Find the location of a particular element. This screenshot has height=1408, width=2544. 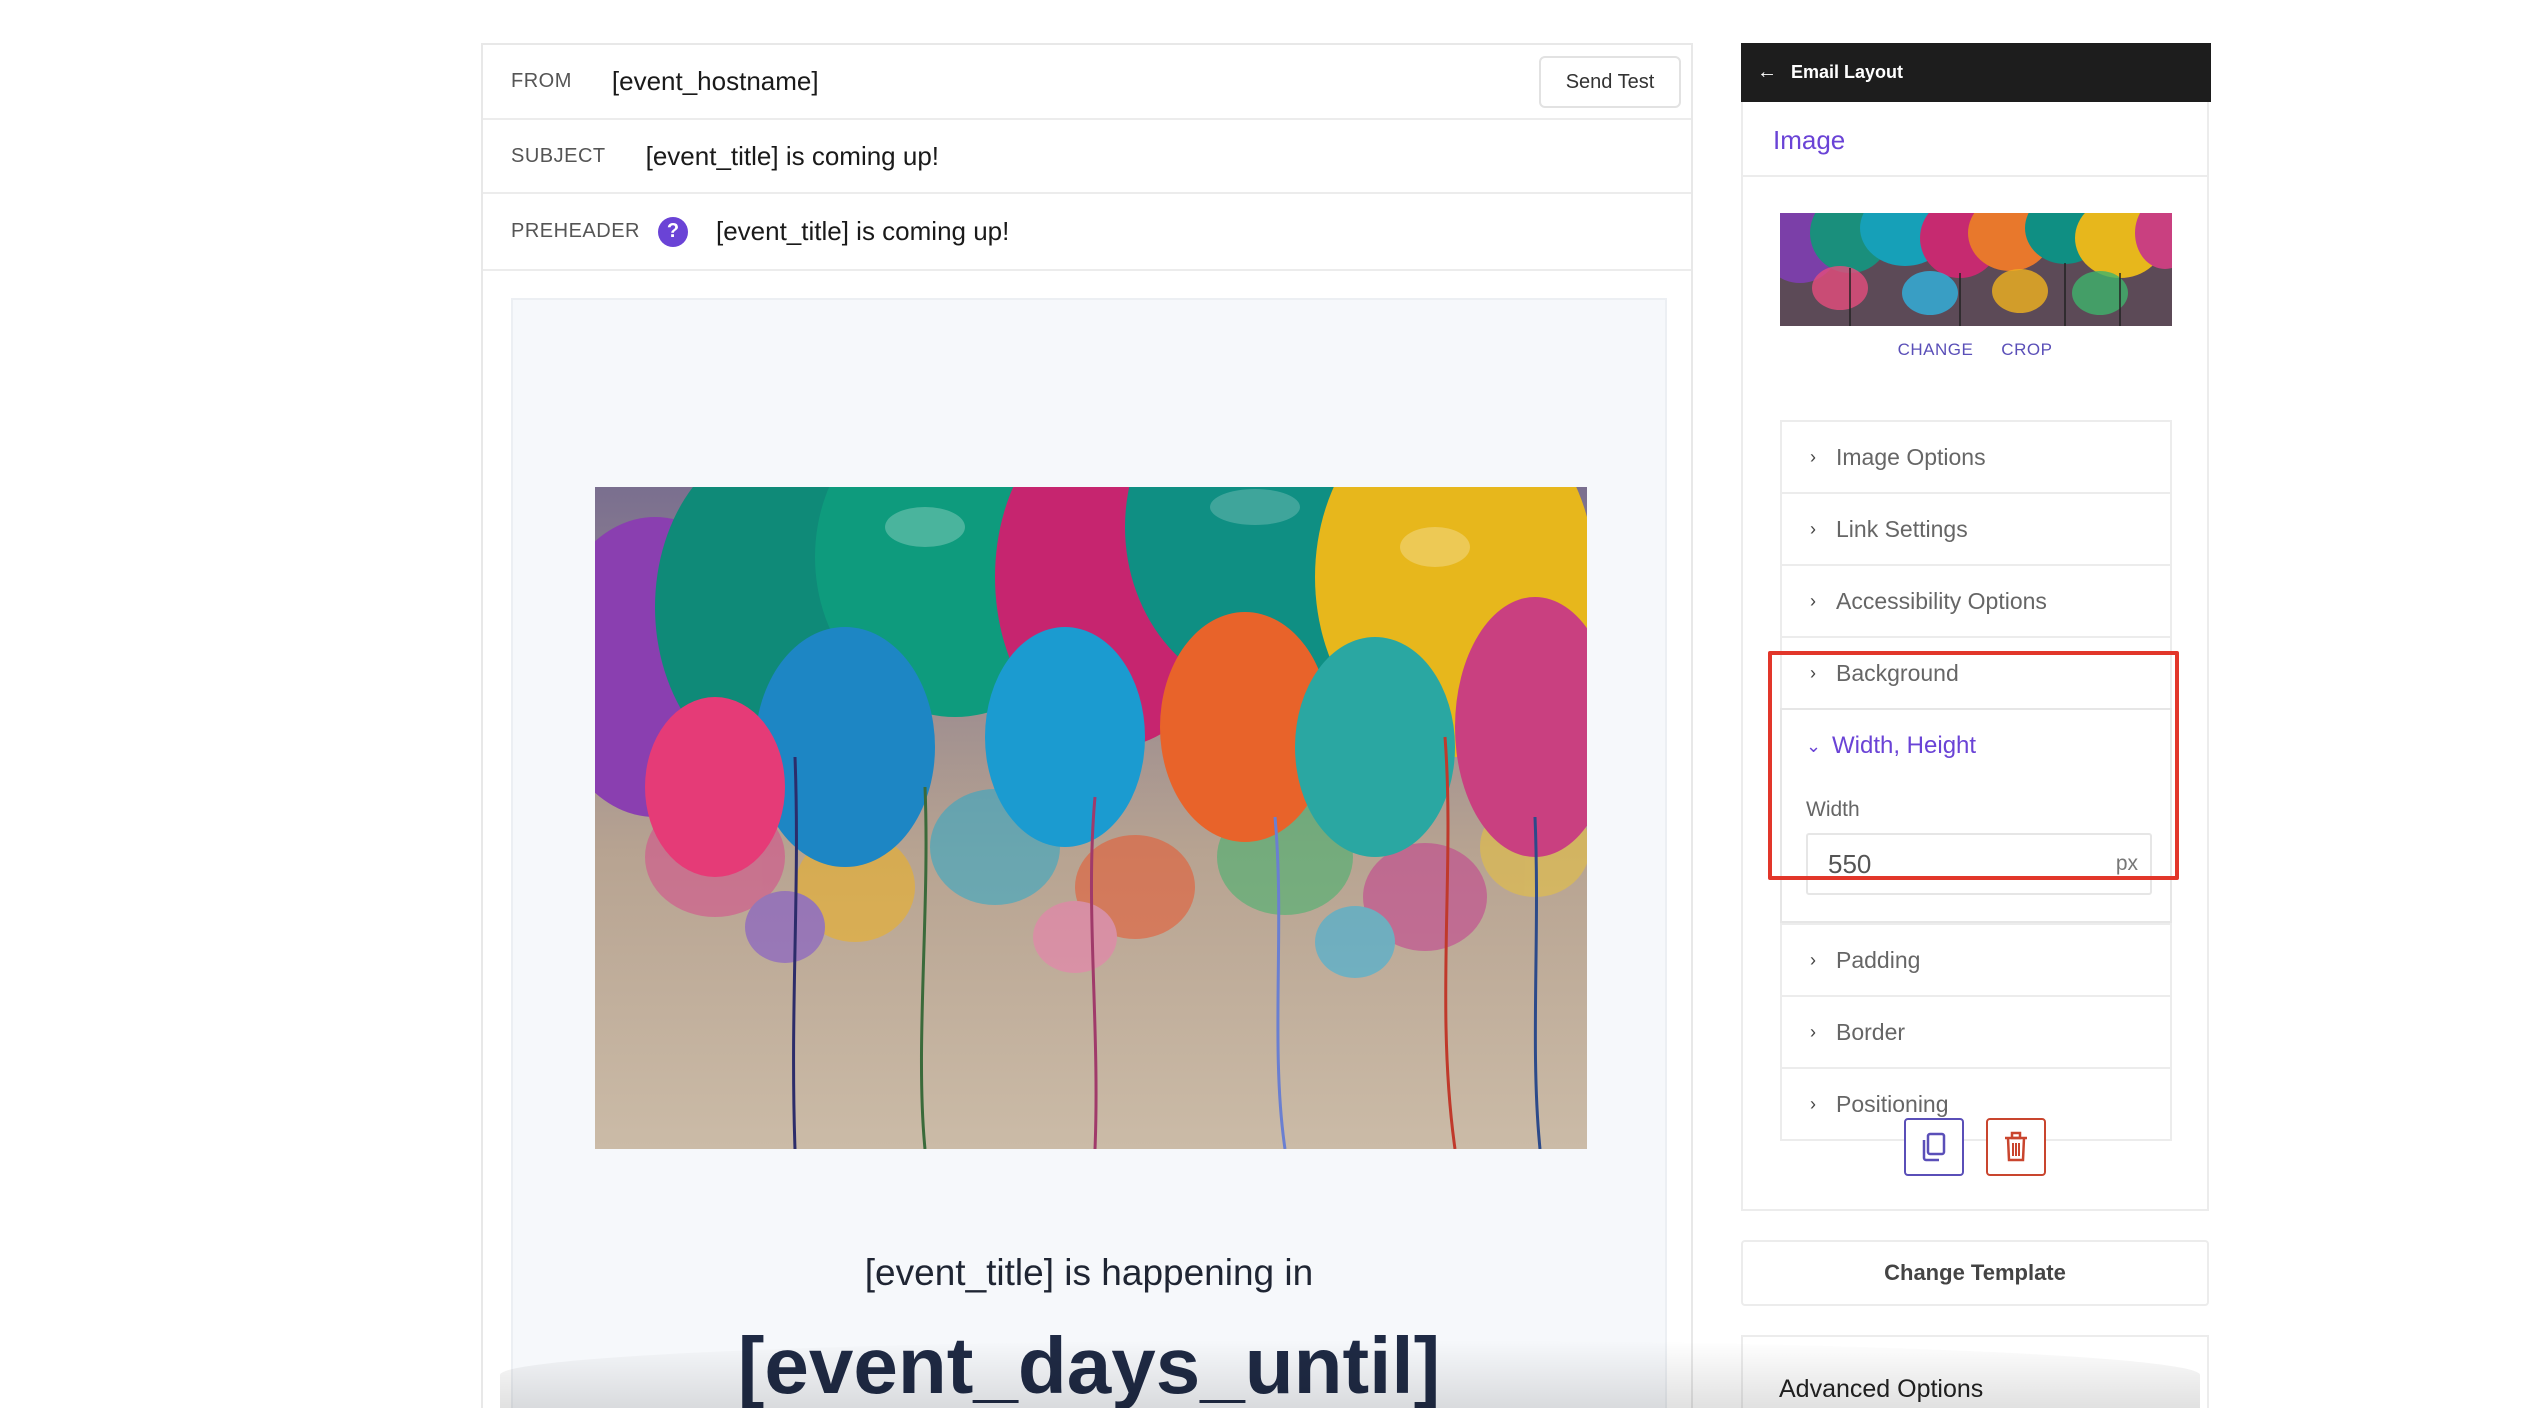

section-title: Image is located at coordinates (1809, 140).